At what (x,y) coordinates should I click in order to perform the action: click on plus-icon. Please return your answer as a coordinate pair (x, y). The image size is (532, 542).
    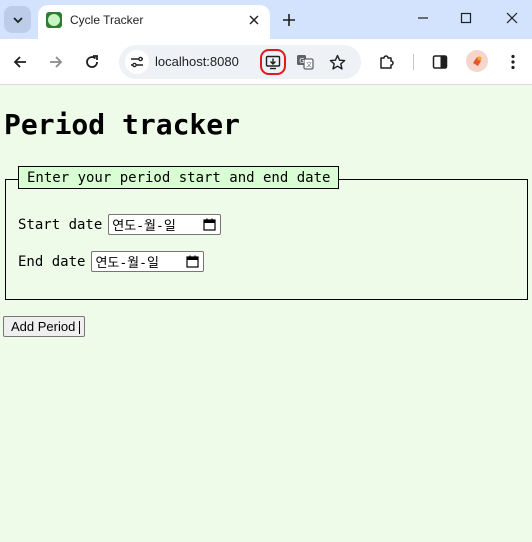
    Looking at the image, I should click on (289, 20).